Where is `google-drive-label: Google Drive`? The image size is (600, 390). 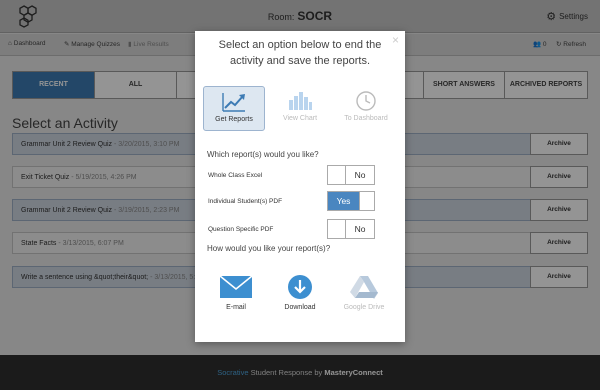
google-drive-label: Google Drive is located at coordinates (364, 307).